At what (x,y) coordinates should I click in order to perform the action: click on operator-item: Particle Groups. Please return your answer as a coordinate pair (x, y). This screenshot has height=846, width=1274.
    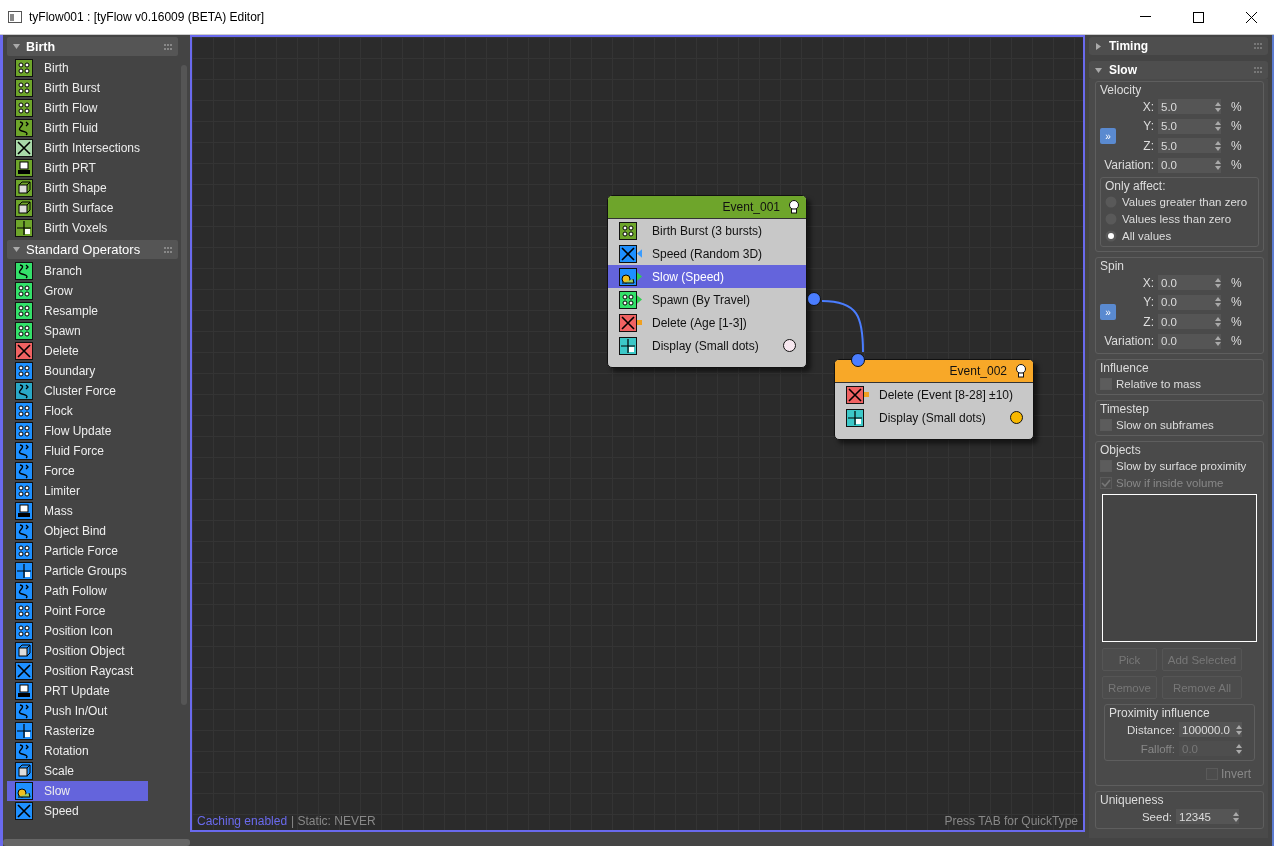
    Looking at the image, I should click on (77, 571).